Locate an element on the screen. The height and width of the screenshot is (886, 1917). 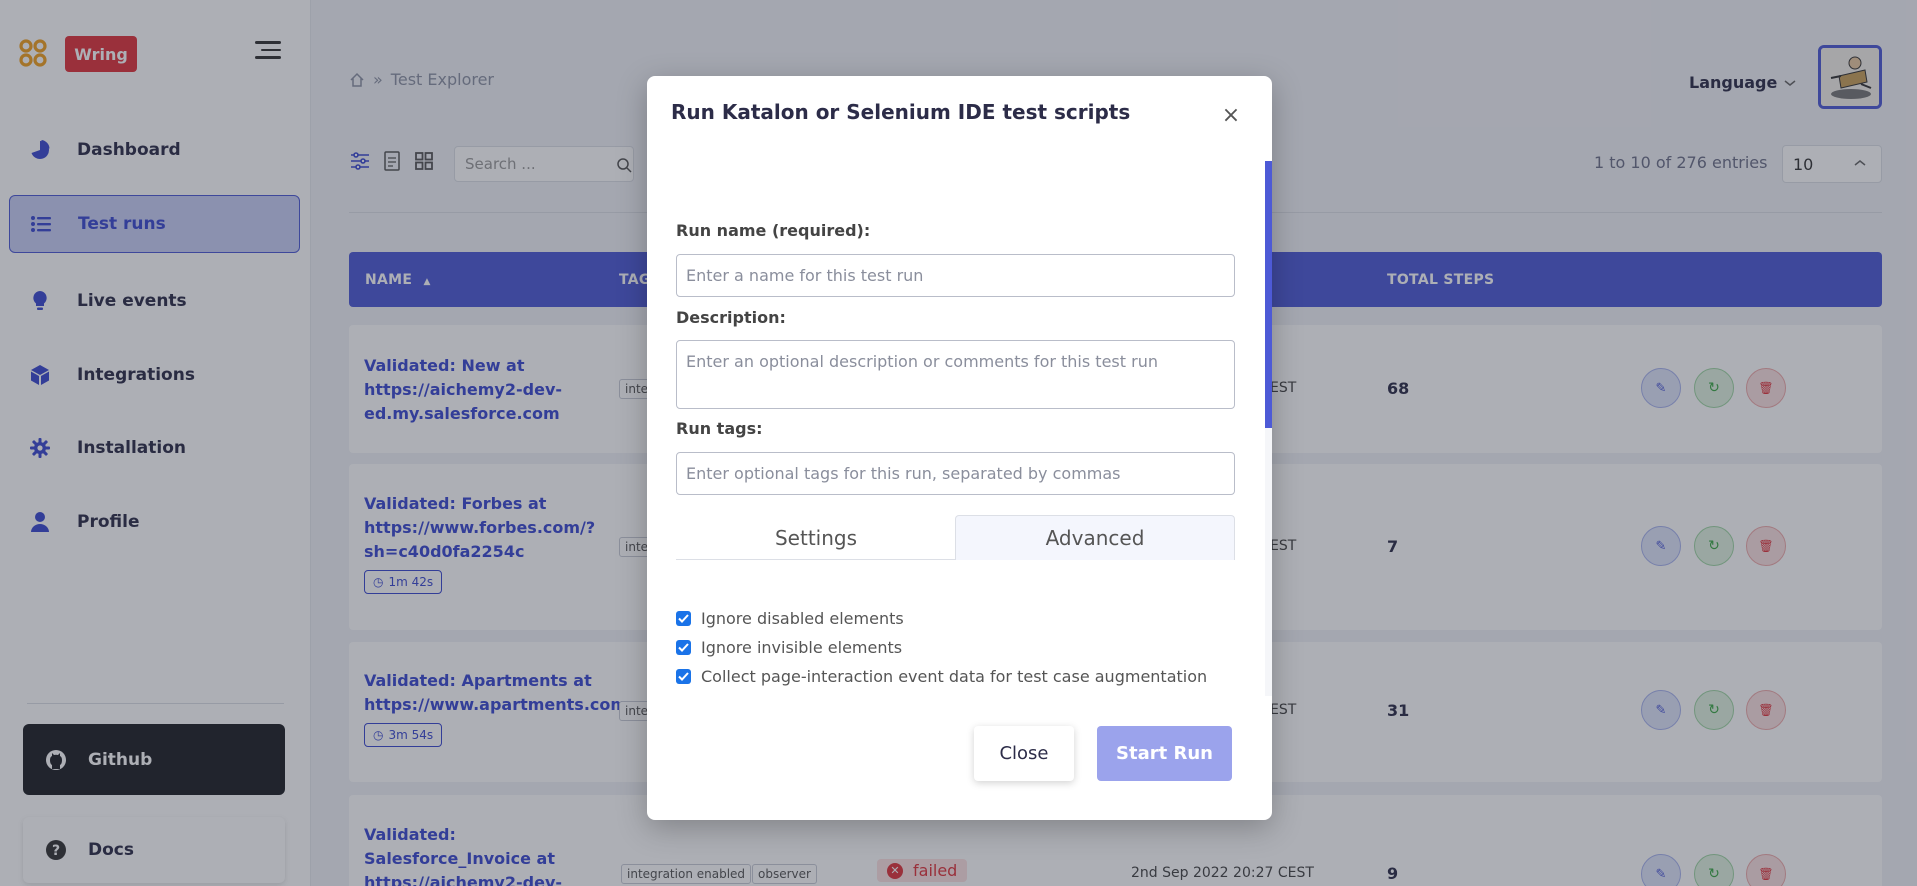
tab-settings: Settings is located at coordinates (816, 537).